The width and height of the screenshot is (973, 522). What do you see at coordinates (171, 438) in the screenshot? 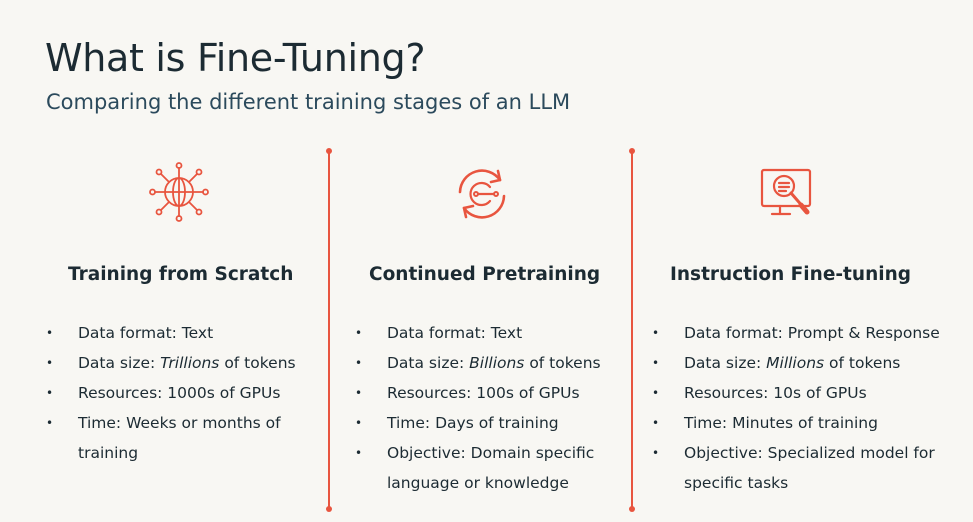
I see `list-item: Time: Weeks or months oftraining` at bounding box center [171, 438].